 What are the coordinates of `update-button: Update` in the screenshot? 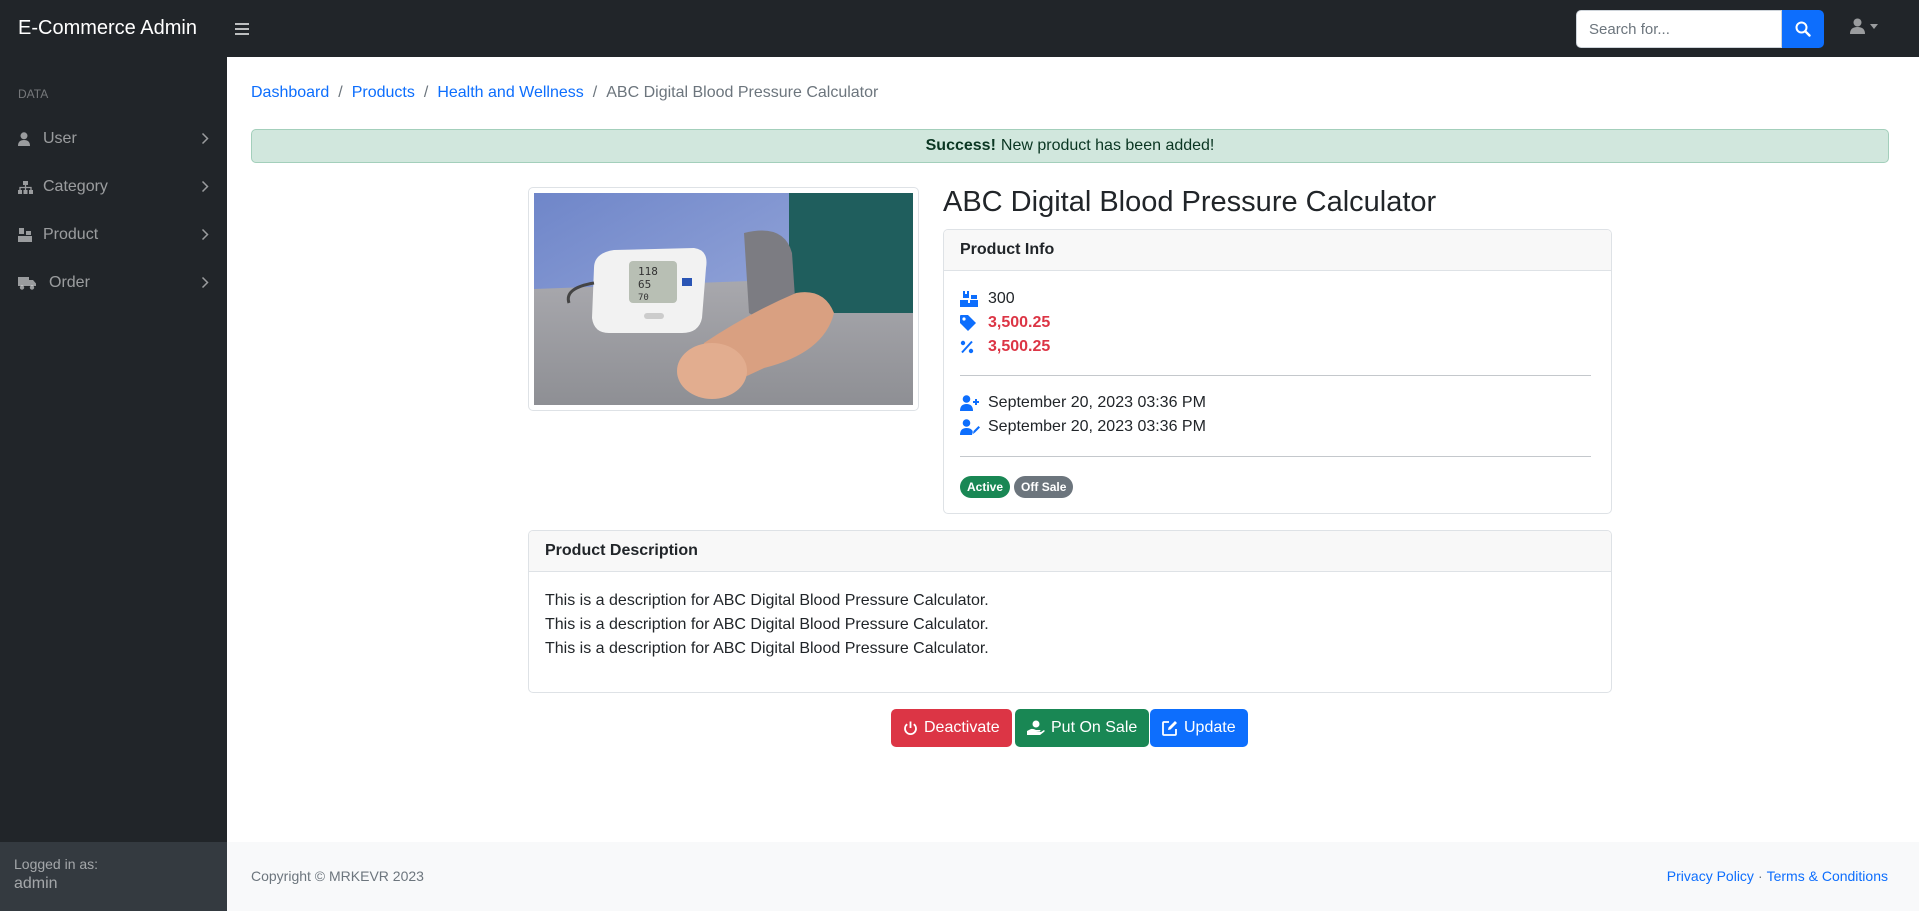 It's located at (1199, 728).